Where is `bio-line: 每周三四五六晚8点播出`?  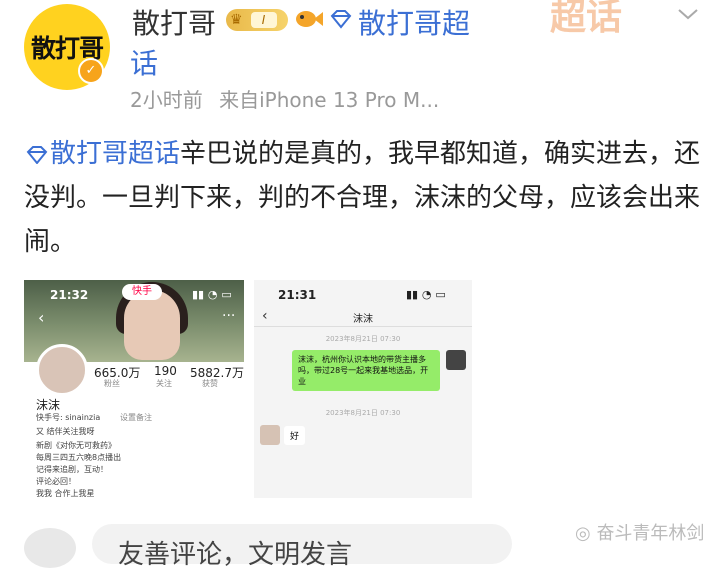
bio-line: 每周三四五六晚8点播出 is located at coordinates (79, 457).